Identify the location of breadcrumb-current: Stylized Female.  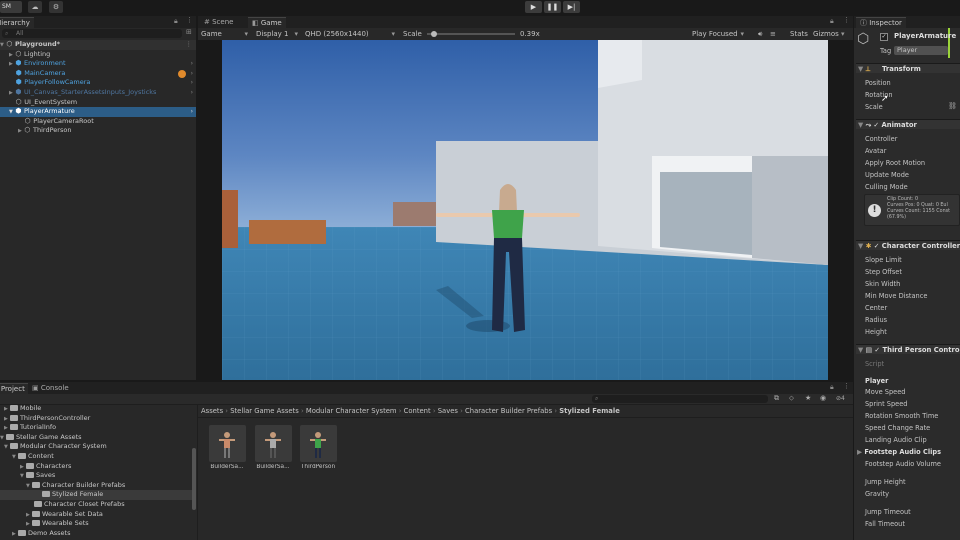
(589, 411).